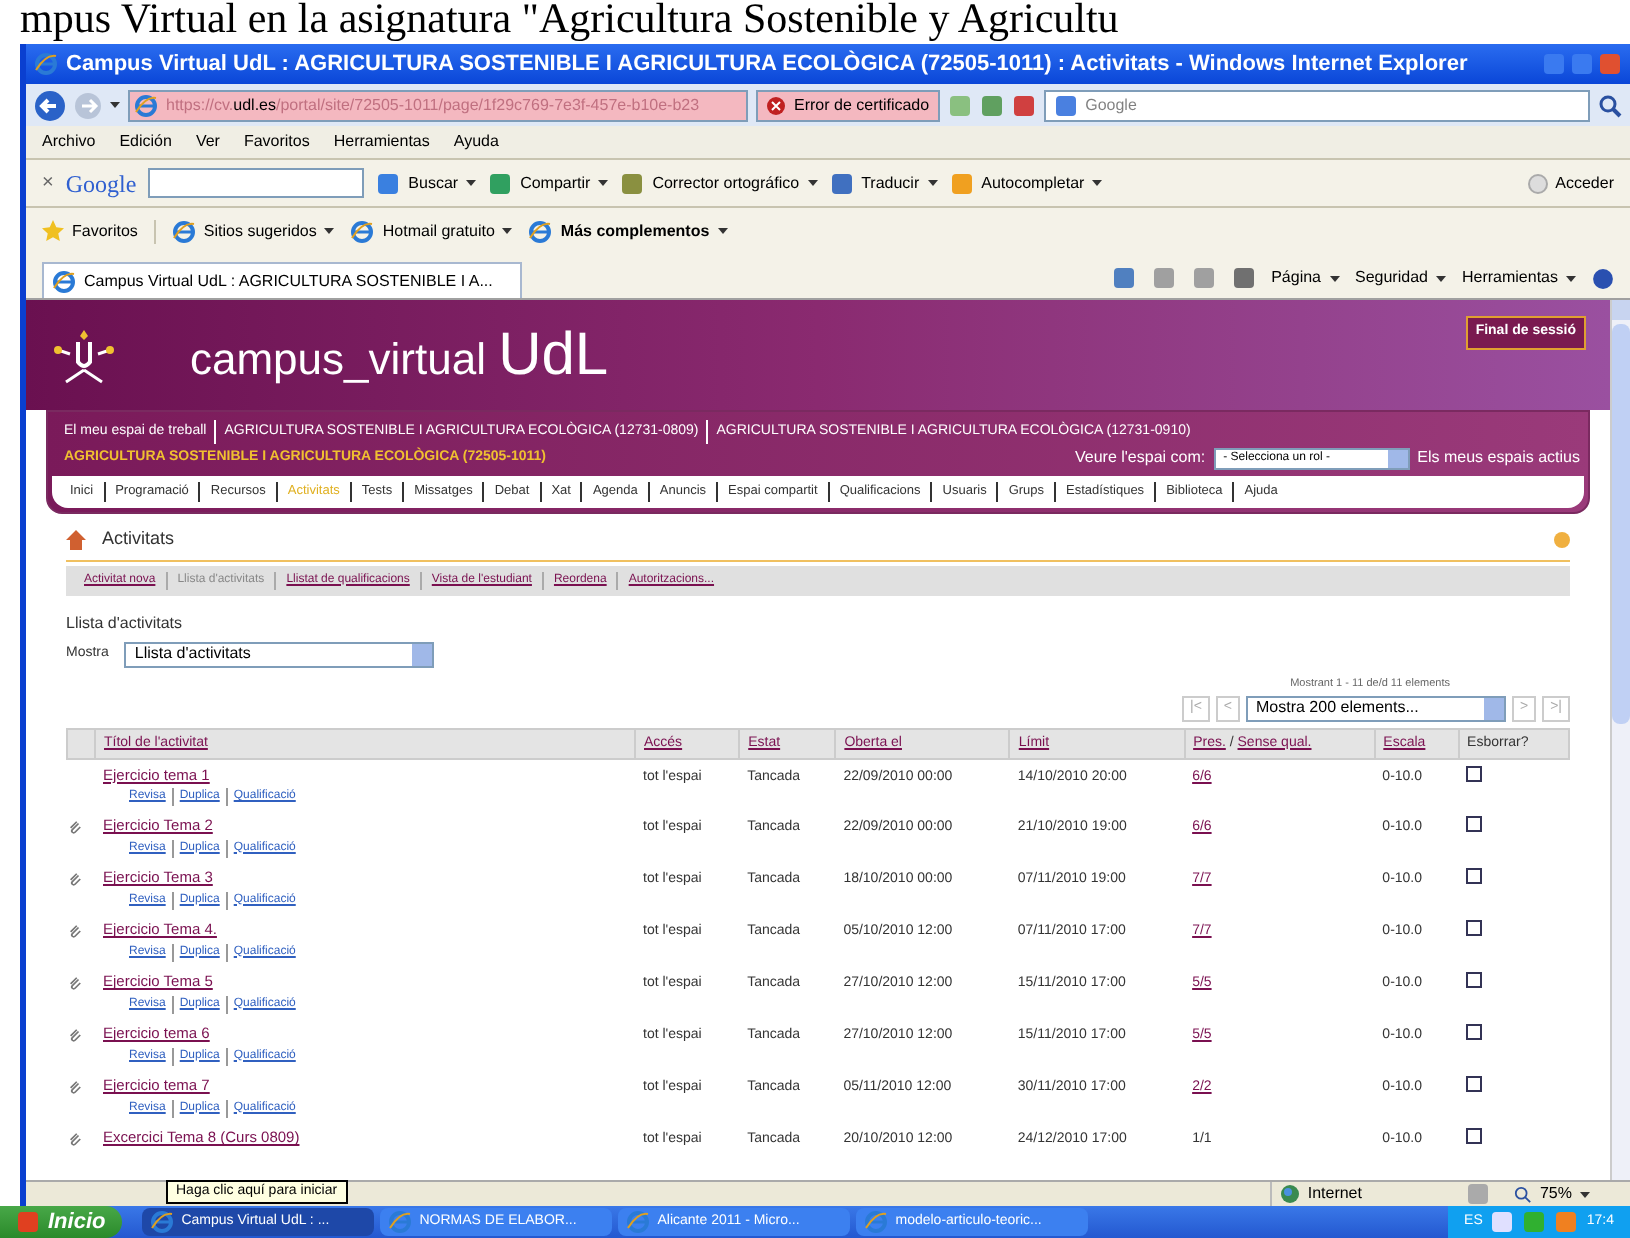 The height and width of the screenshot is (1238, 1630). I want to click on my-spaces-link: Els meus espais actius, so click(1498, 458).